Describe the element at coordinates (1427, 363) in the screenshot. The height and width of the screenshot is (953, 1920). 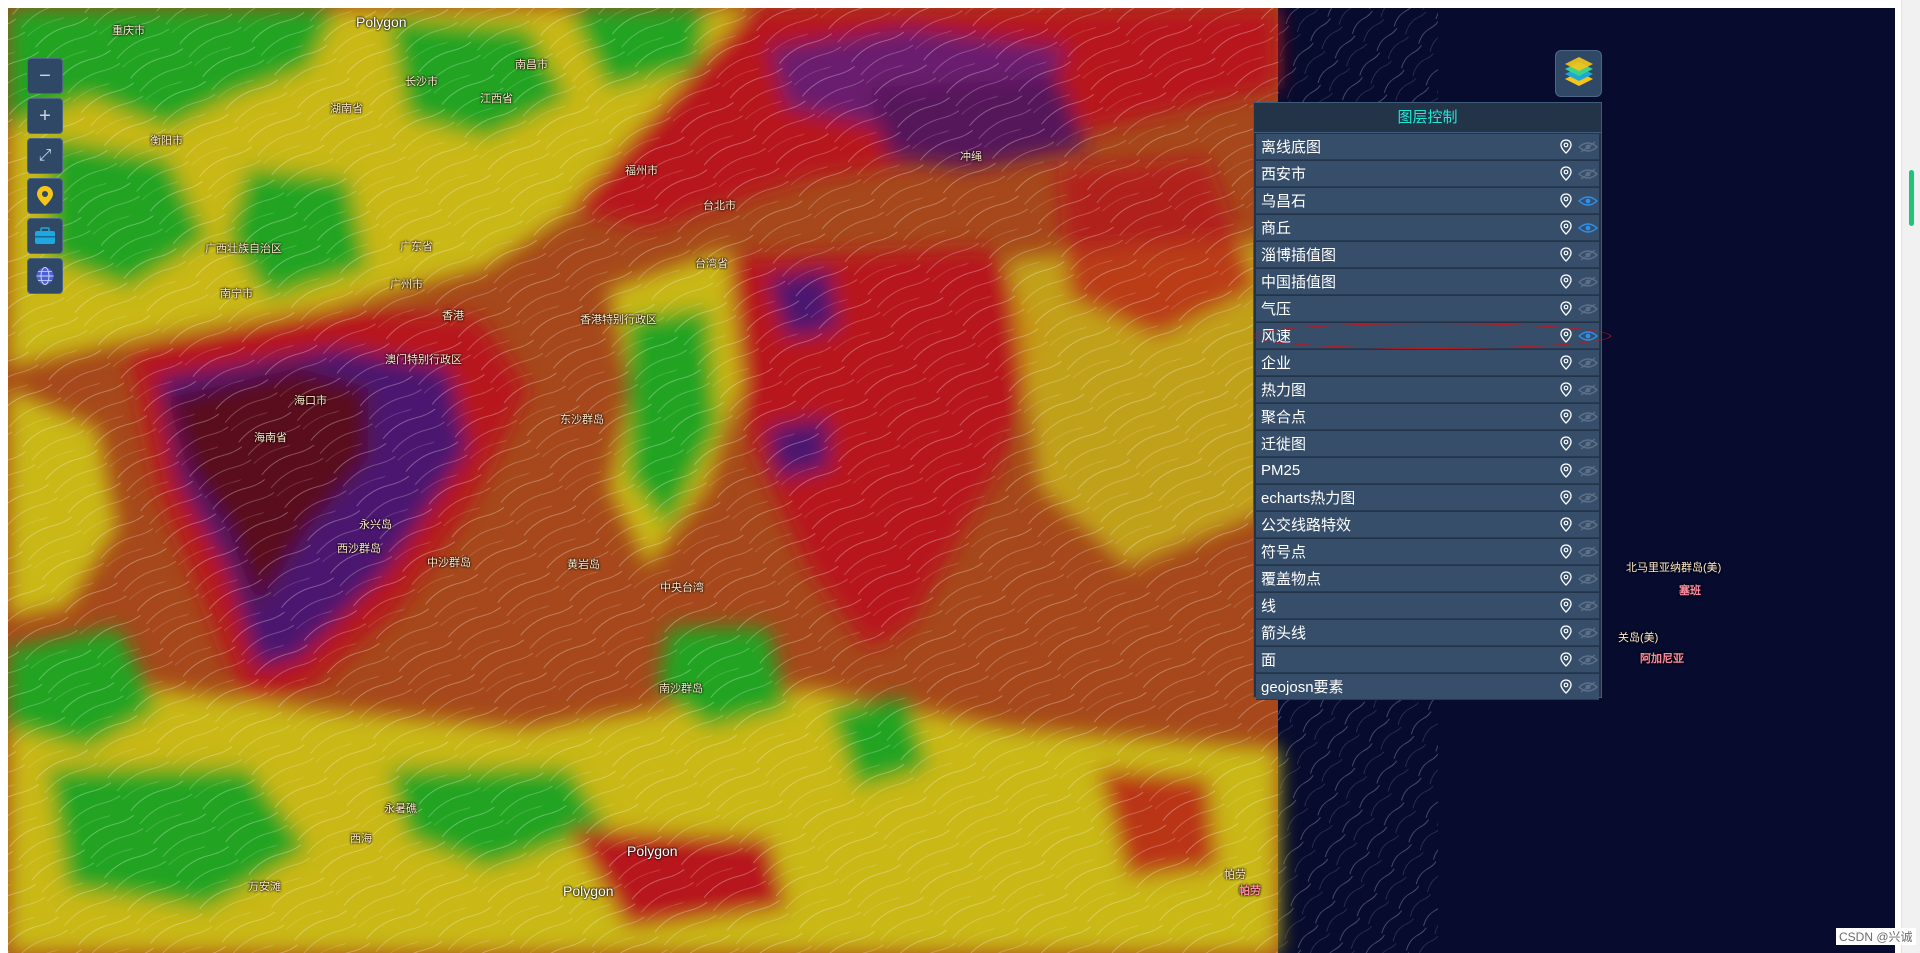
I see `layer-row: 企业` at that location.